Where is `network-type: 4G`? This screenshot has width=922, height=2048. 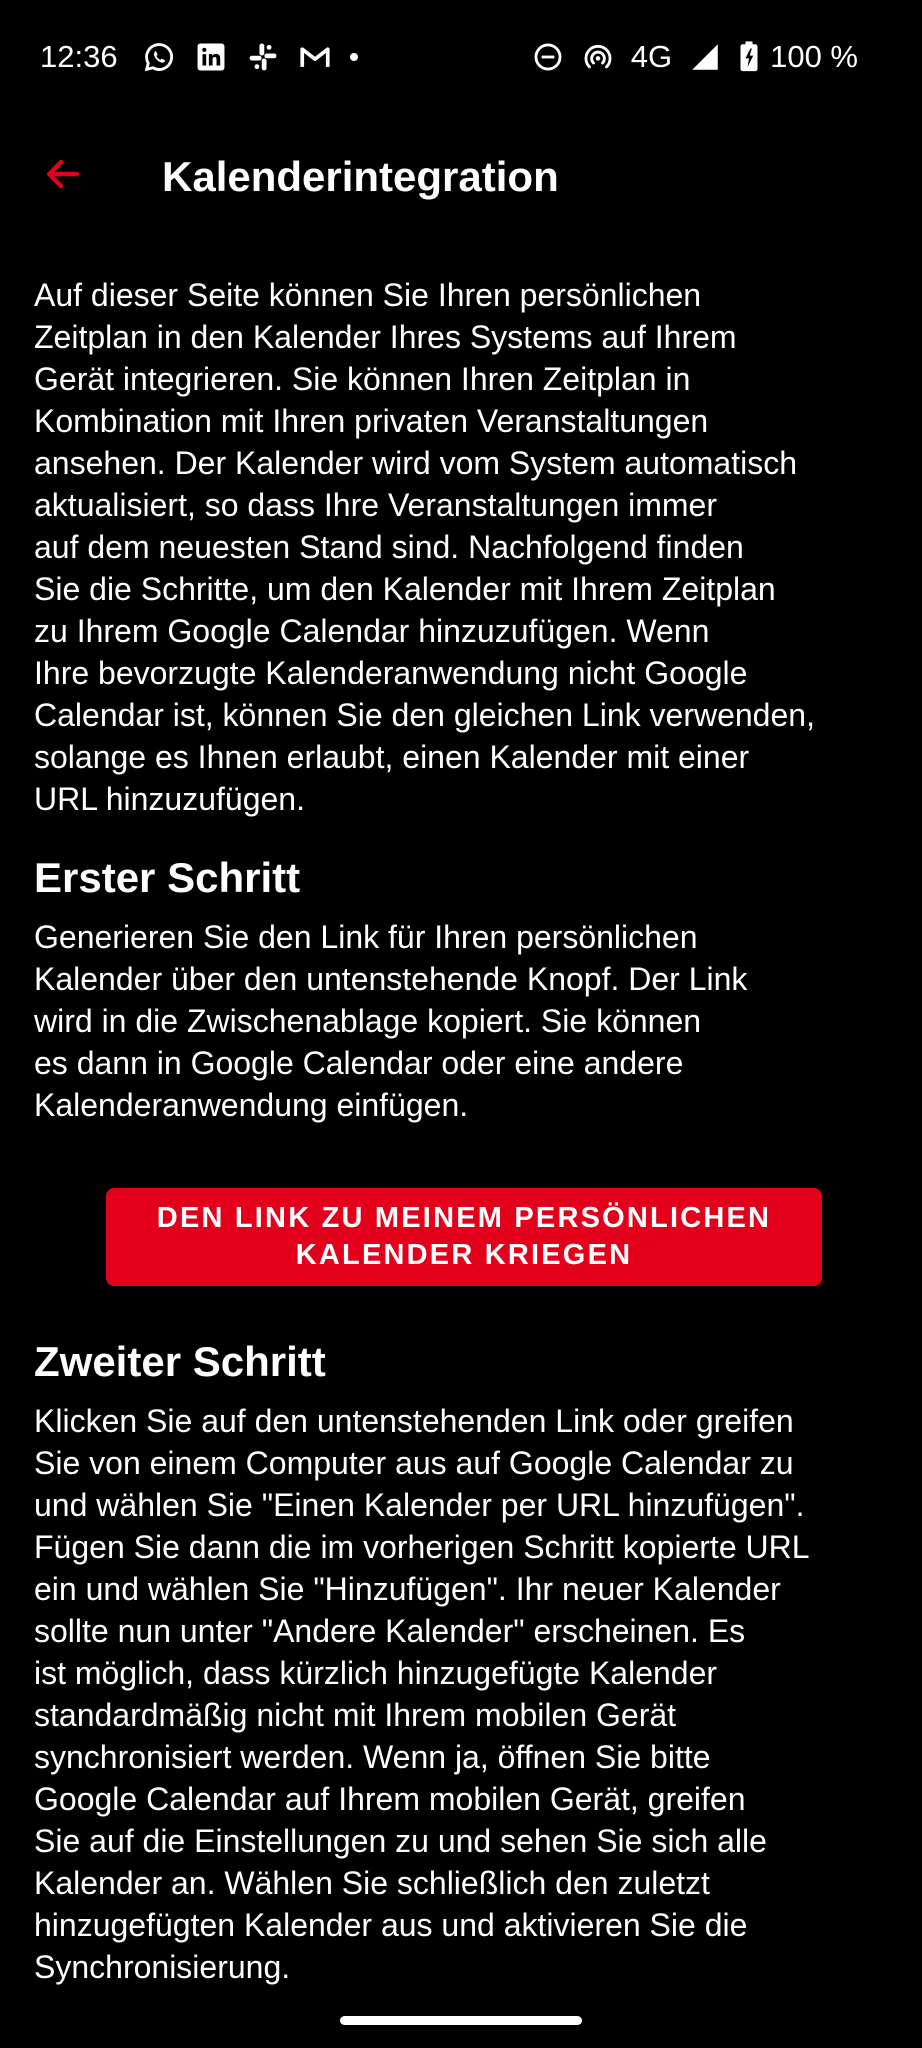
network-type: 4G is located at coordinates (651, 56).